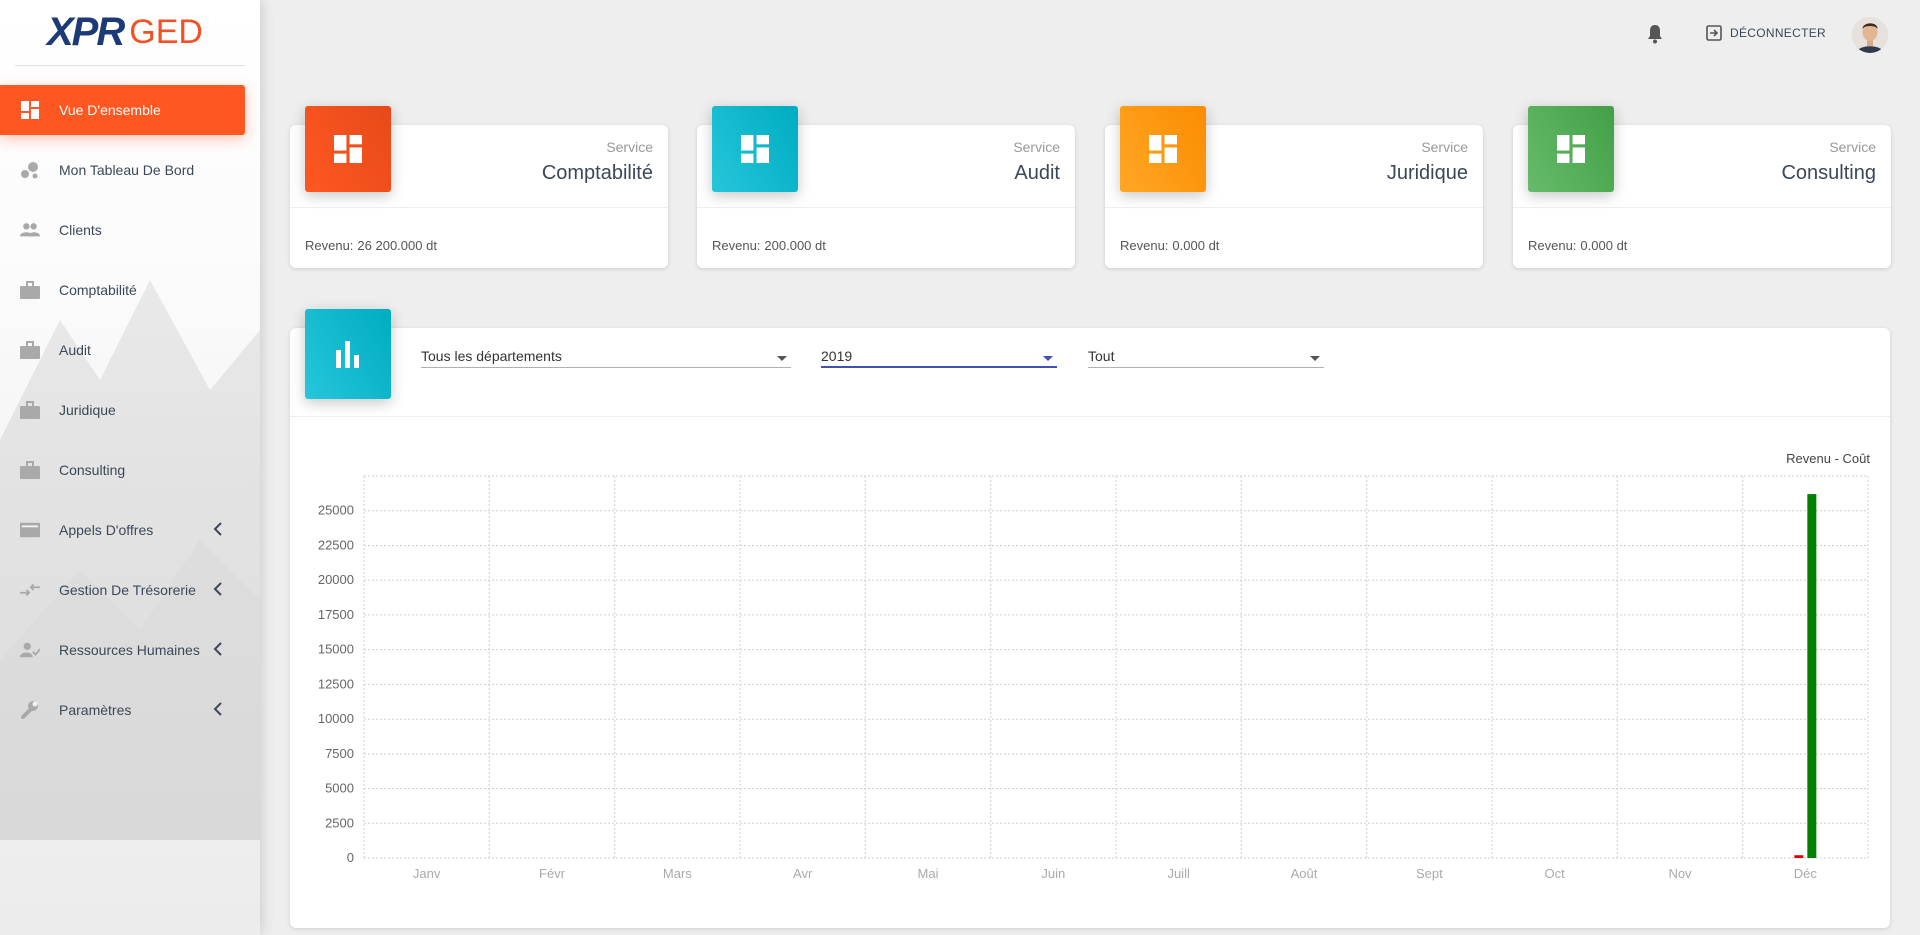 Image resolution: width=1920 pixels, height=935 pixels. I want to click on revenue-value: 200.000 dt, so click(795, 245).